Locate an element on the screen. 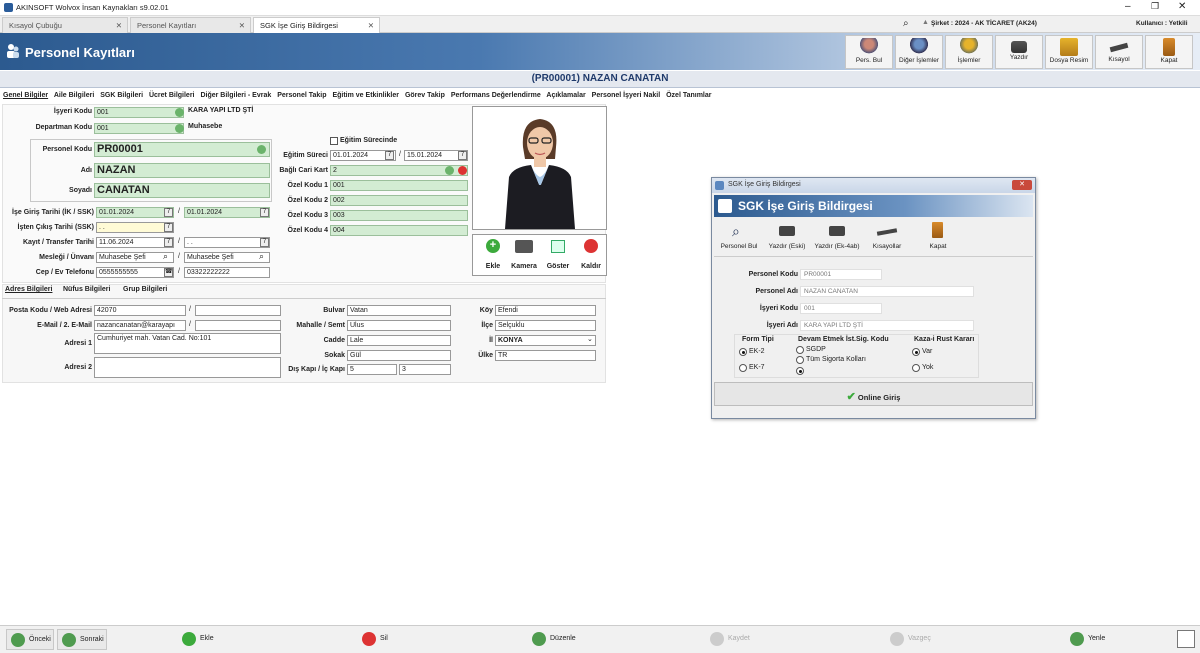 This screenshot has height=653, width=1200. cadde-field: Lale is located at coordinates (399, 340).